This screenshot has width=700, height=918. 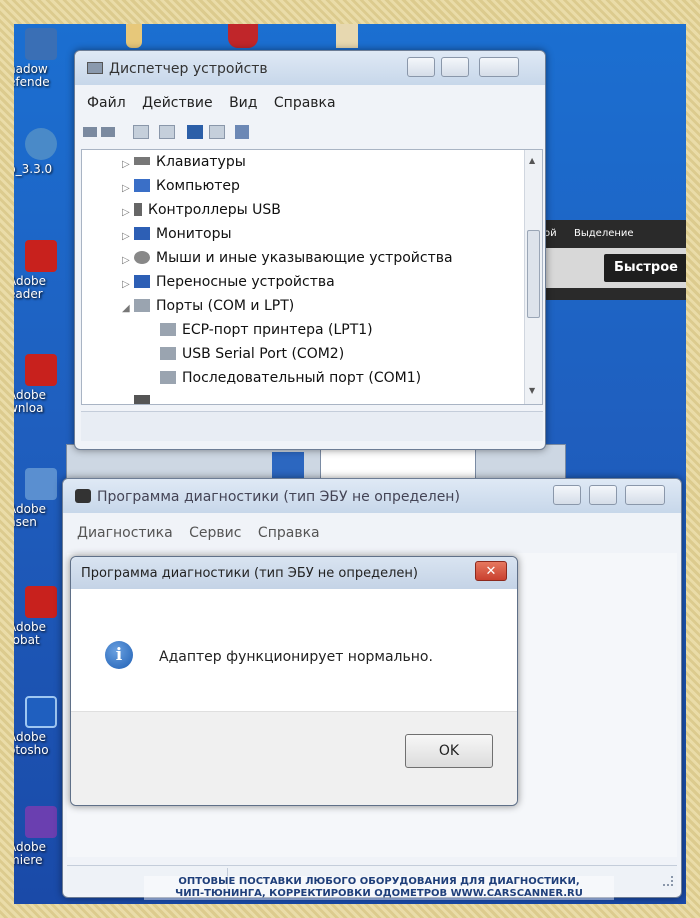 What do you see at coordinates (41, 602) in the screenshot?
I see `acrobat-icon` at bounding box center [41, 602].